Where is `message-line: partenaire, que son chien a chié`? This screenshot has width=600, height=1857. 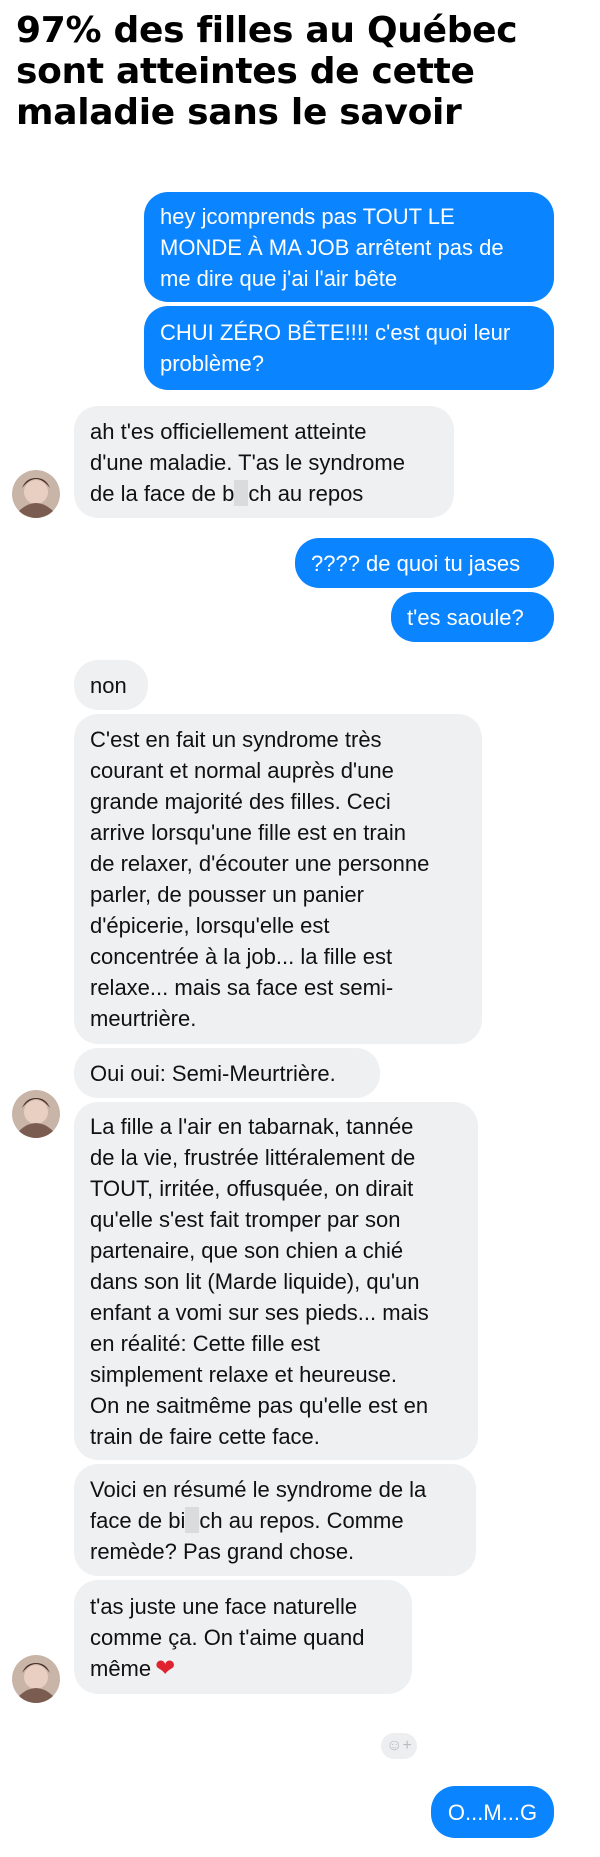
message-line: partenaire, que son chien a chié is located at coordinates (247, 1250).